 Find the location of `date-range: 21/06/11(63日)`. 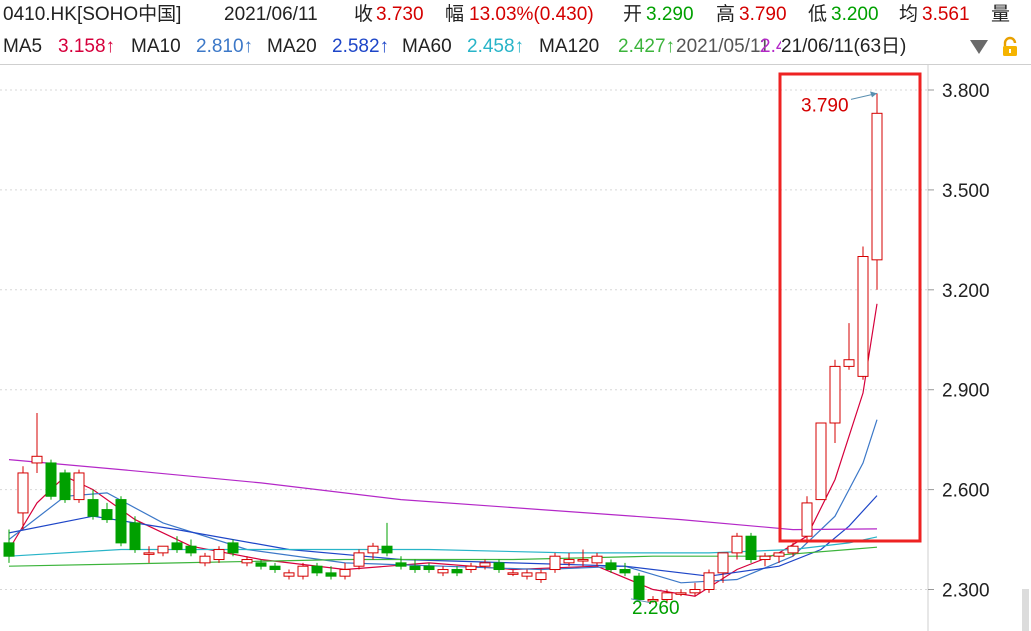

date-range: 21/06/11(63日) is located at coordinates (844, 47).